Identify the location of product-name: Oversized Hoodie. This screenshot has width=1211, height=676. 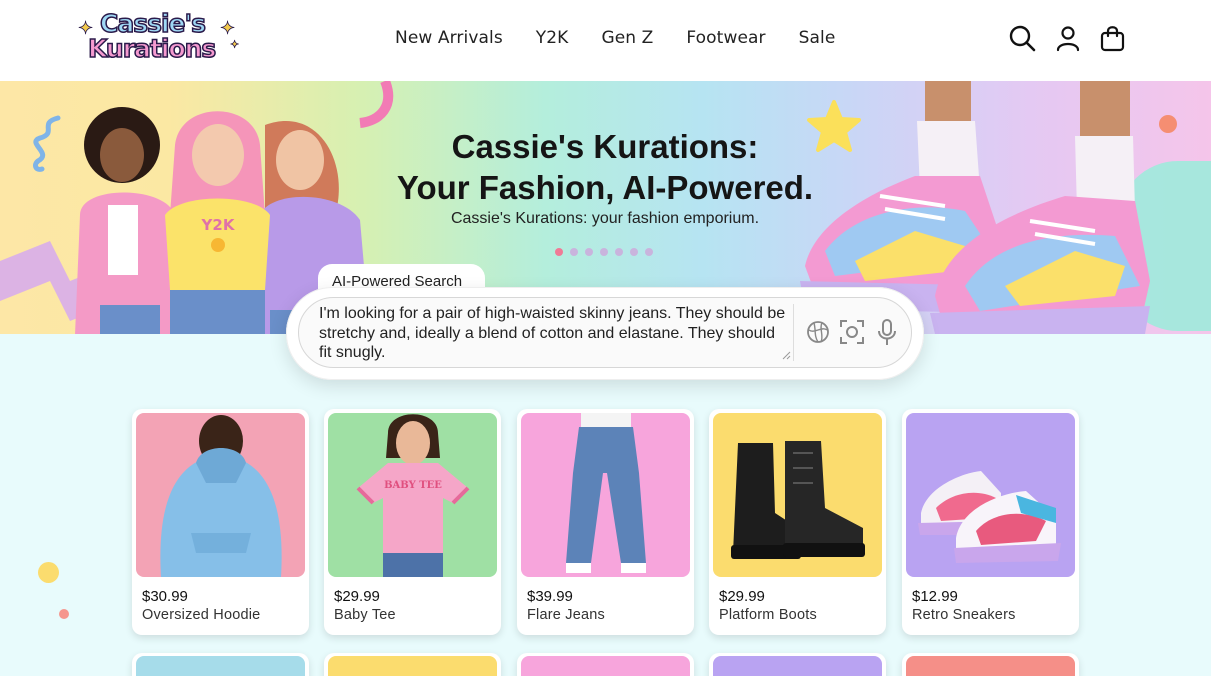
(201, 615).